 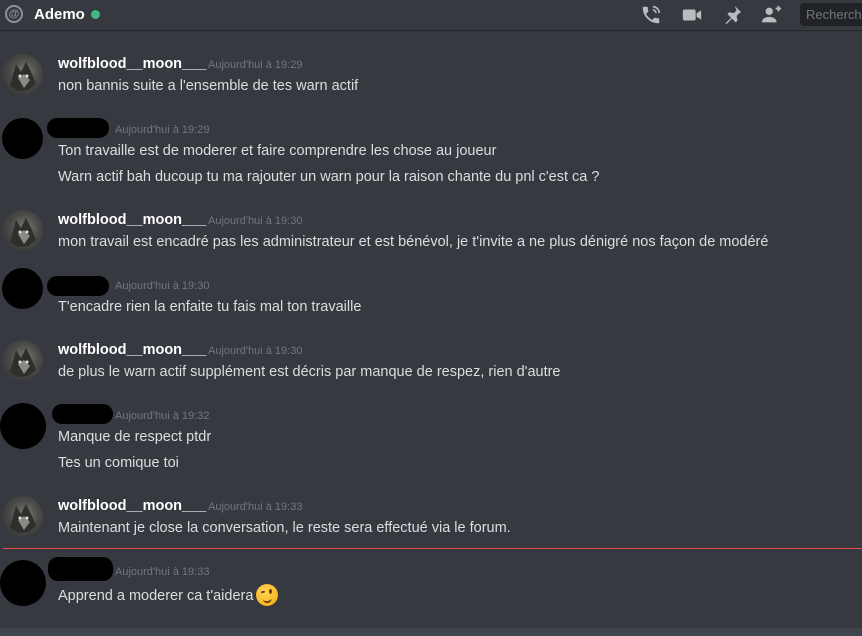 I want to click on message-timestamp: Aujourd'hui à 19:32, so click(x=162, y=416).